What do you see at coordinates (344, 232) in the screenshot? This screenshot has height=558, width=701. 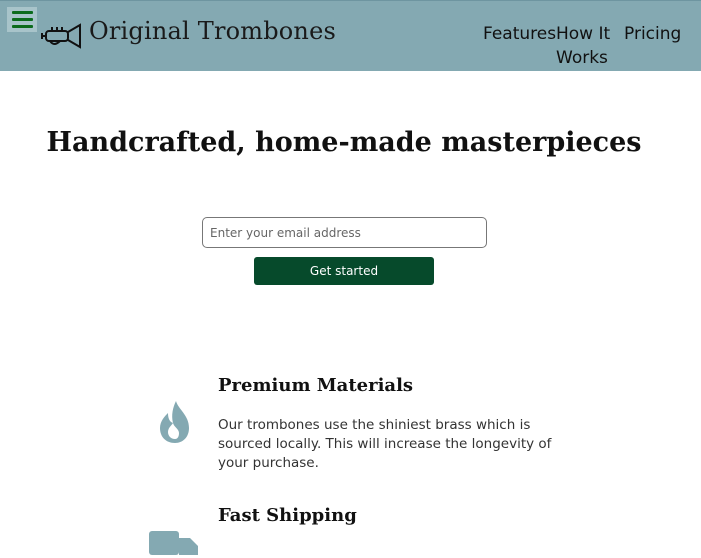 I see `email-input` at bounding box center [344, 232].